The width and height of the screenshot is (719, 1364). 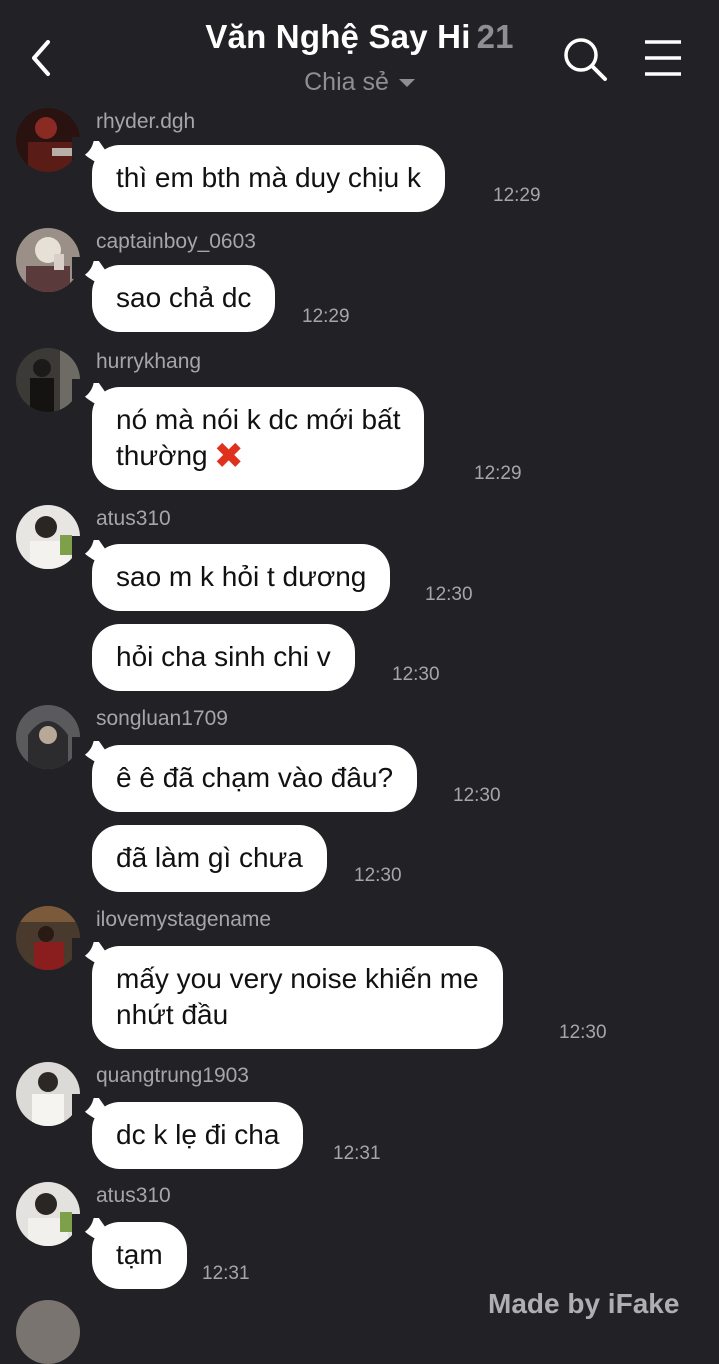 I want to click on message-bubble: sao chả dc, so click(x=173, y=294).